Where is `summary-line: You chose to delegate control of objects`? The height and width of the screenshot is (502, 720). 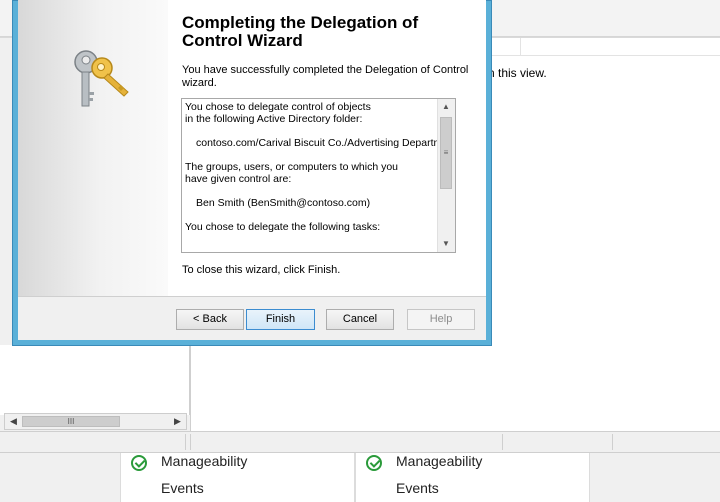
summary-line: You chose to delegate control of objects is located at coordinates (278, 107).